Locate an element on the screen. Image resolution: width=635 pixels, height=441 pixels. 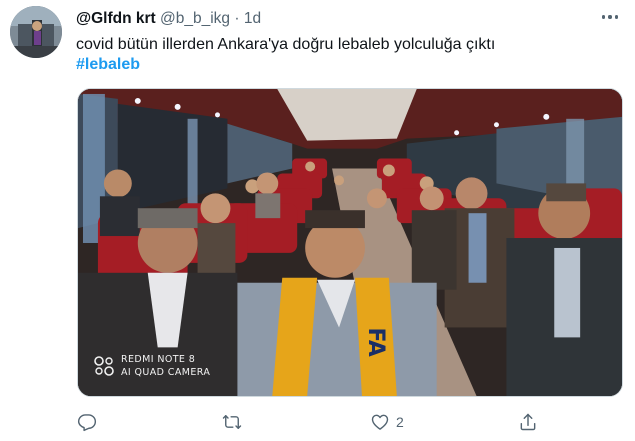
share-icon is located at coordinates (528, 422).